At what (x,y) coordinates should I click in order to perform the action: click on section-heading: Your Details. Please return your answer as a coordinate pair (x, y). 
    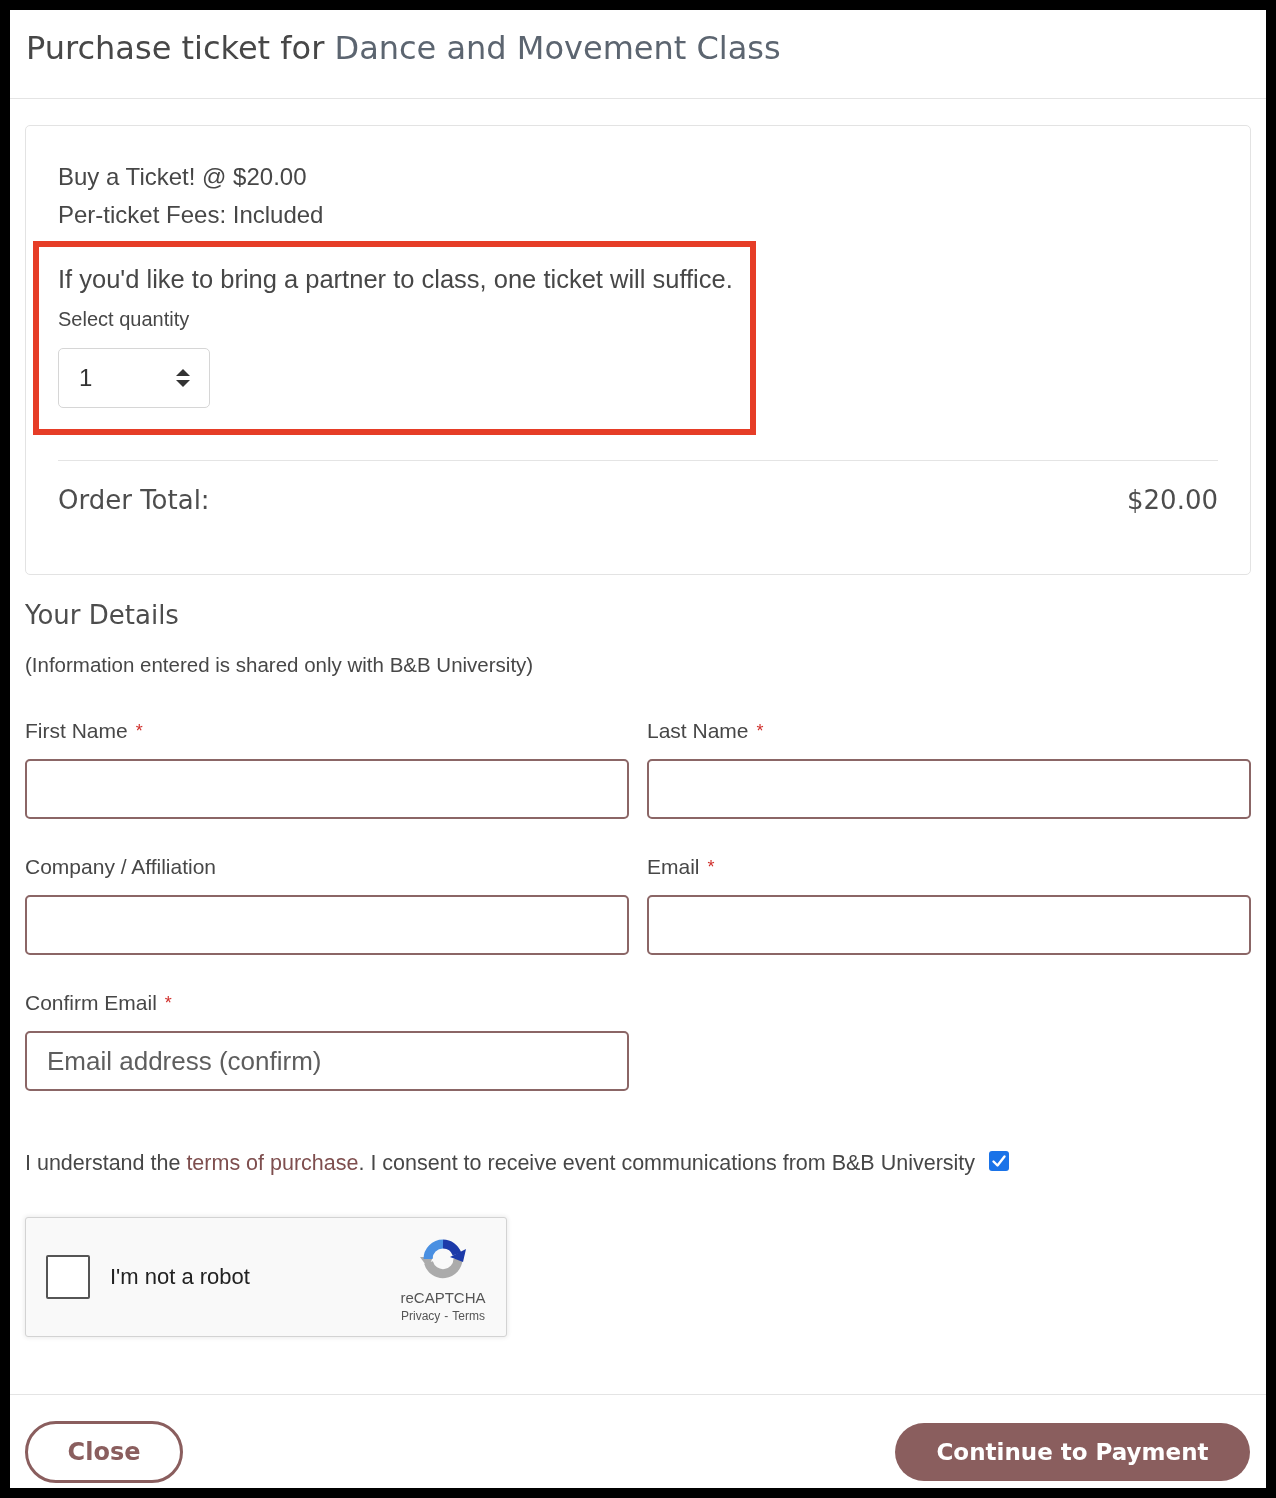
    Looking at the image, I should click on (102, 615).